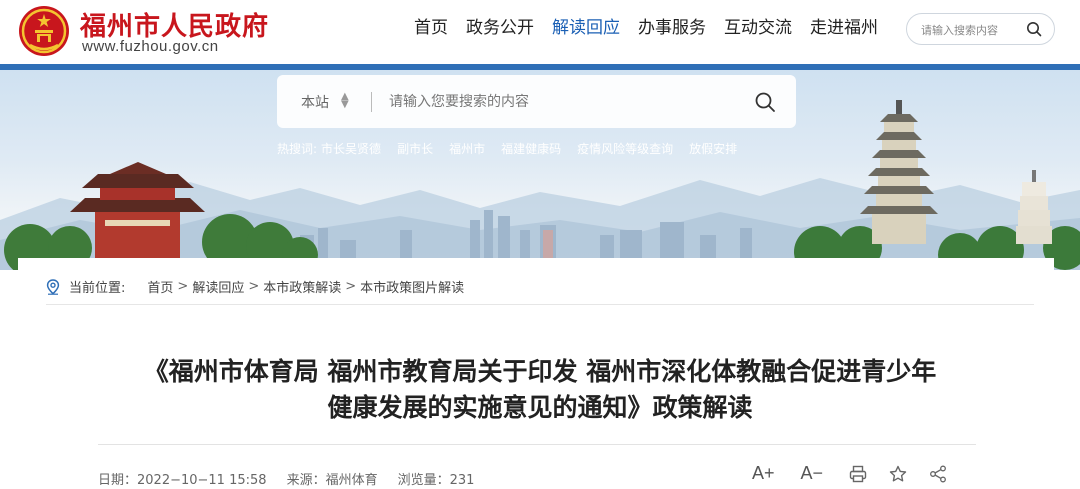  I want to click on article-meta: 日期：2022−10−11 15:58 来源：福州体育 浏览量：231, so click(296, 478).